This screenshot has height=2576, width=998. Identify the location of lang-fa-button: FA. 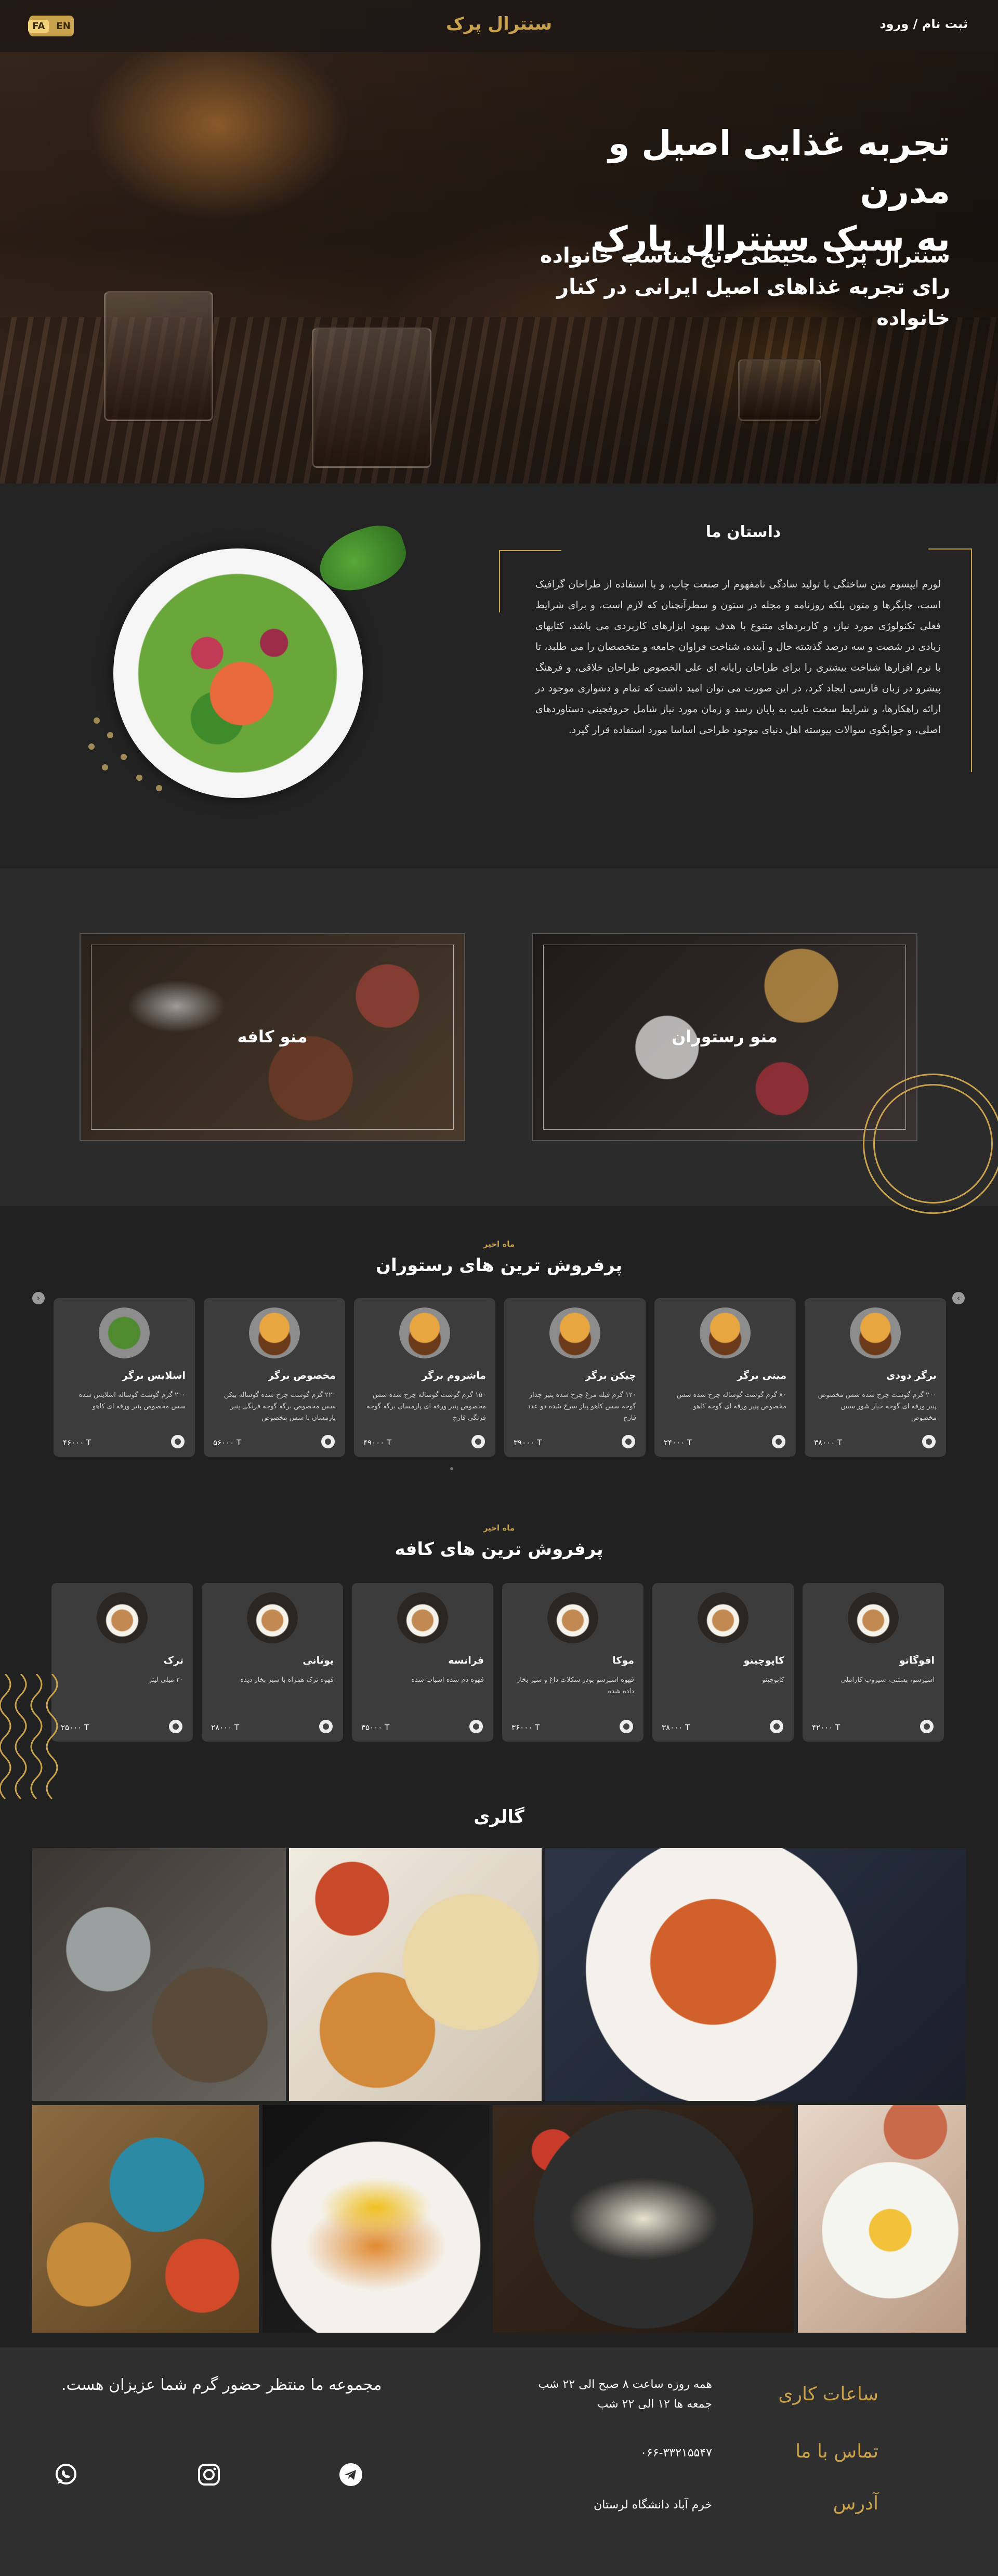
(38, 26).